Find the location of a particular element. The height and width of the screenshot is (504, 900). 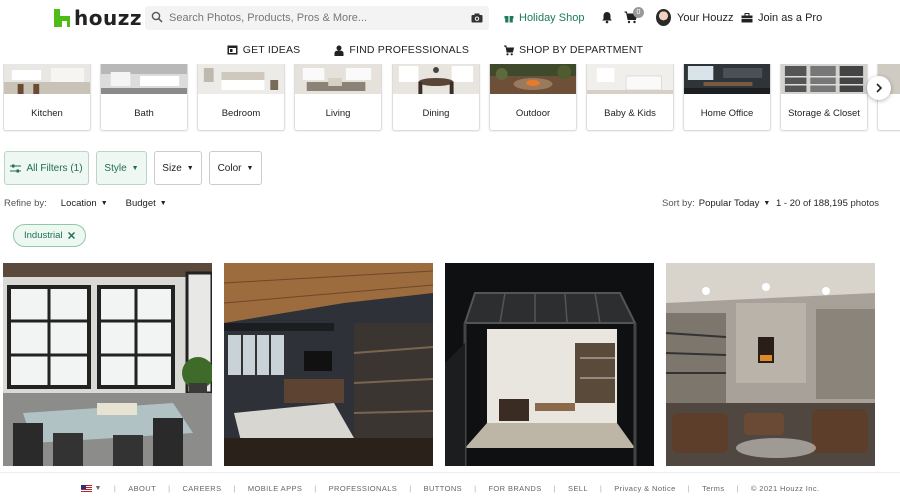

professional-icon is located at coordinates (339, 50).